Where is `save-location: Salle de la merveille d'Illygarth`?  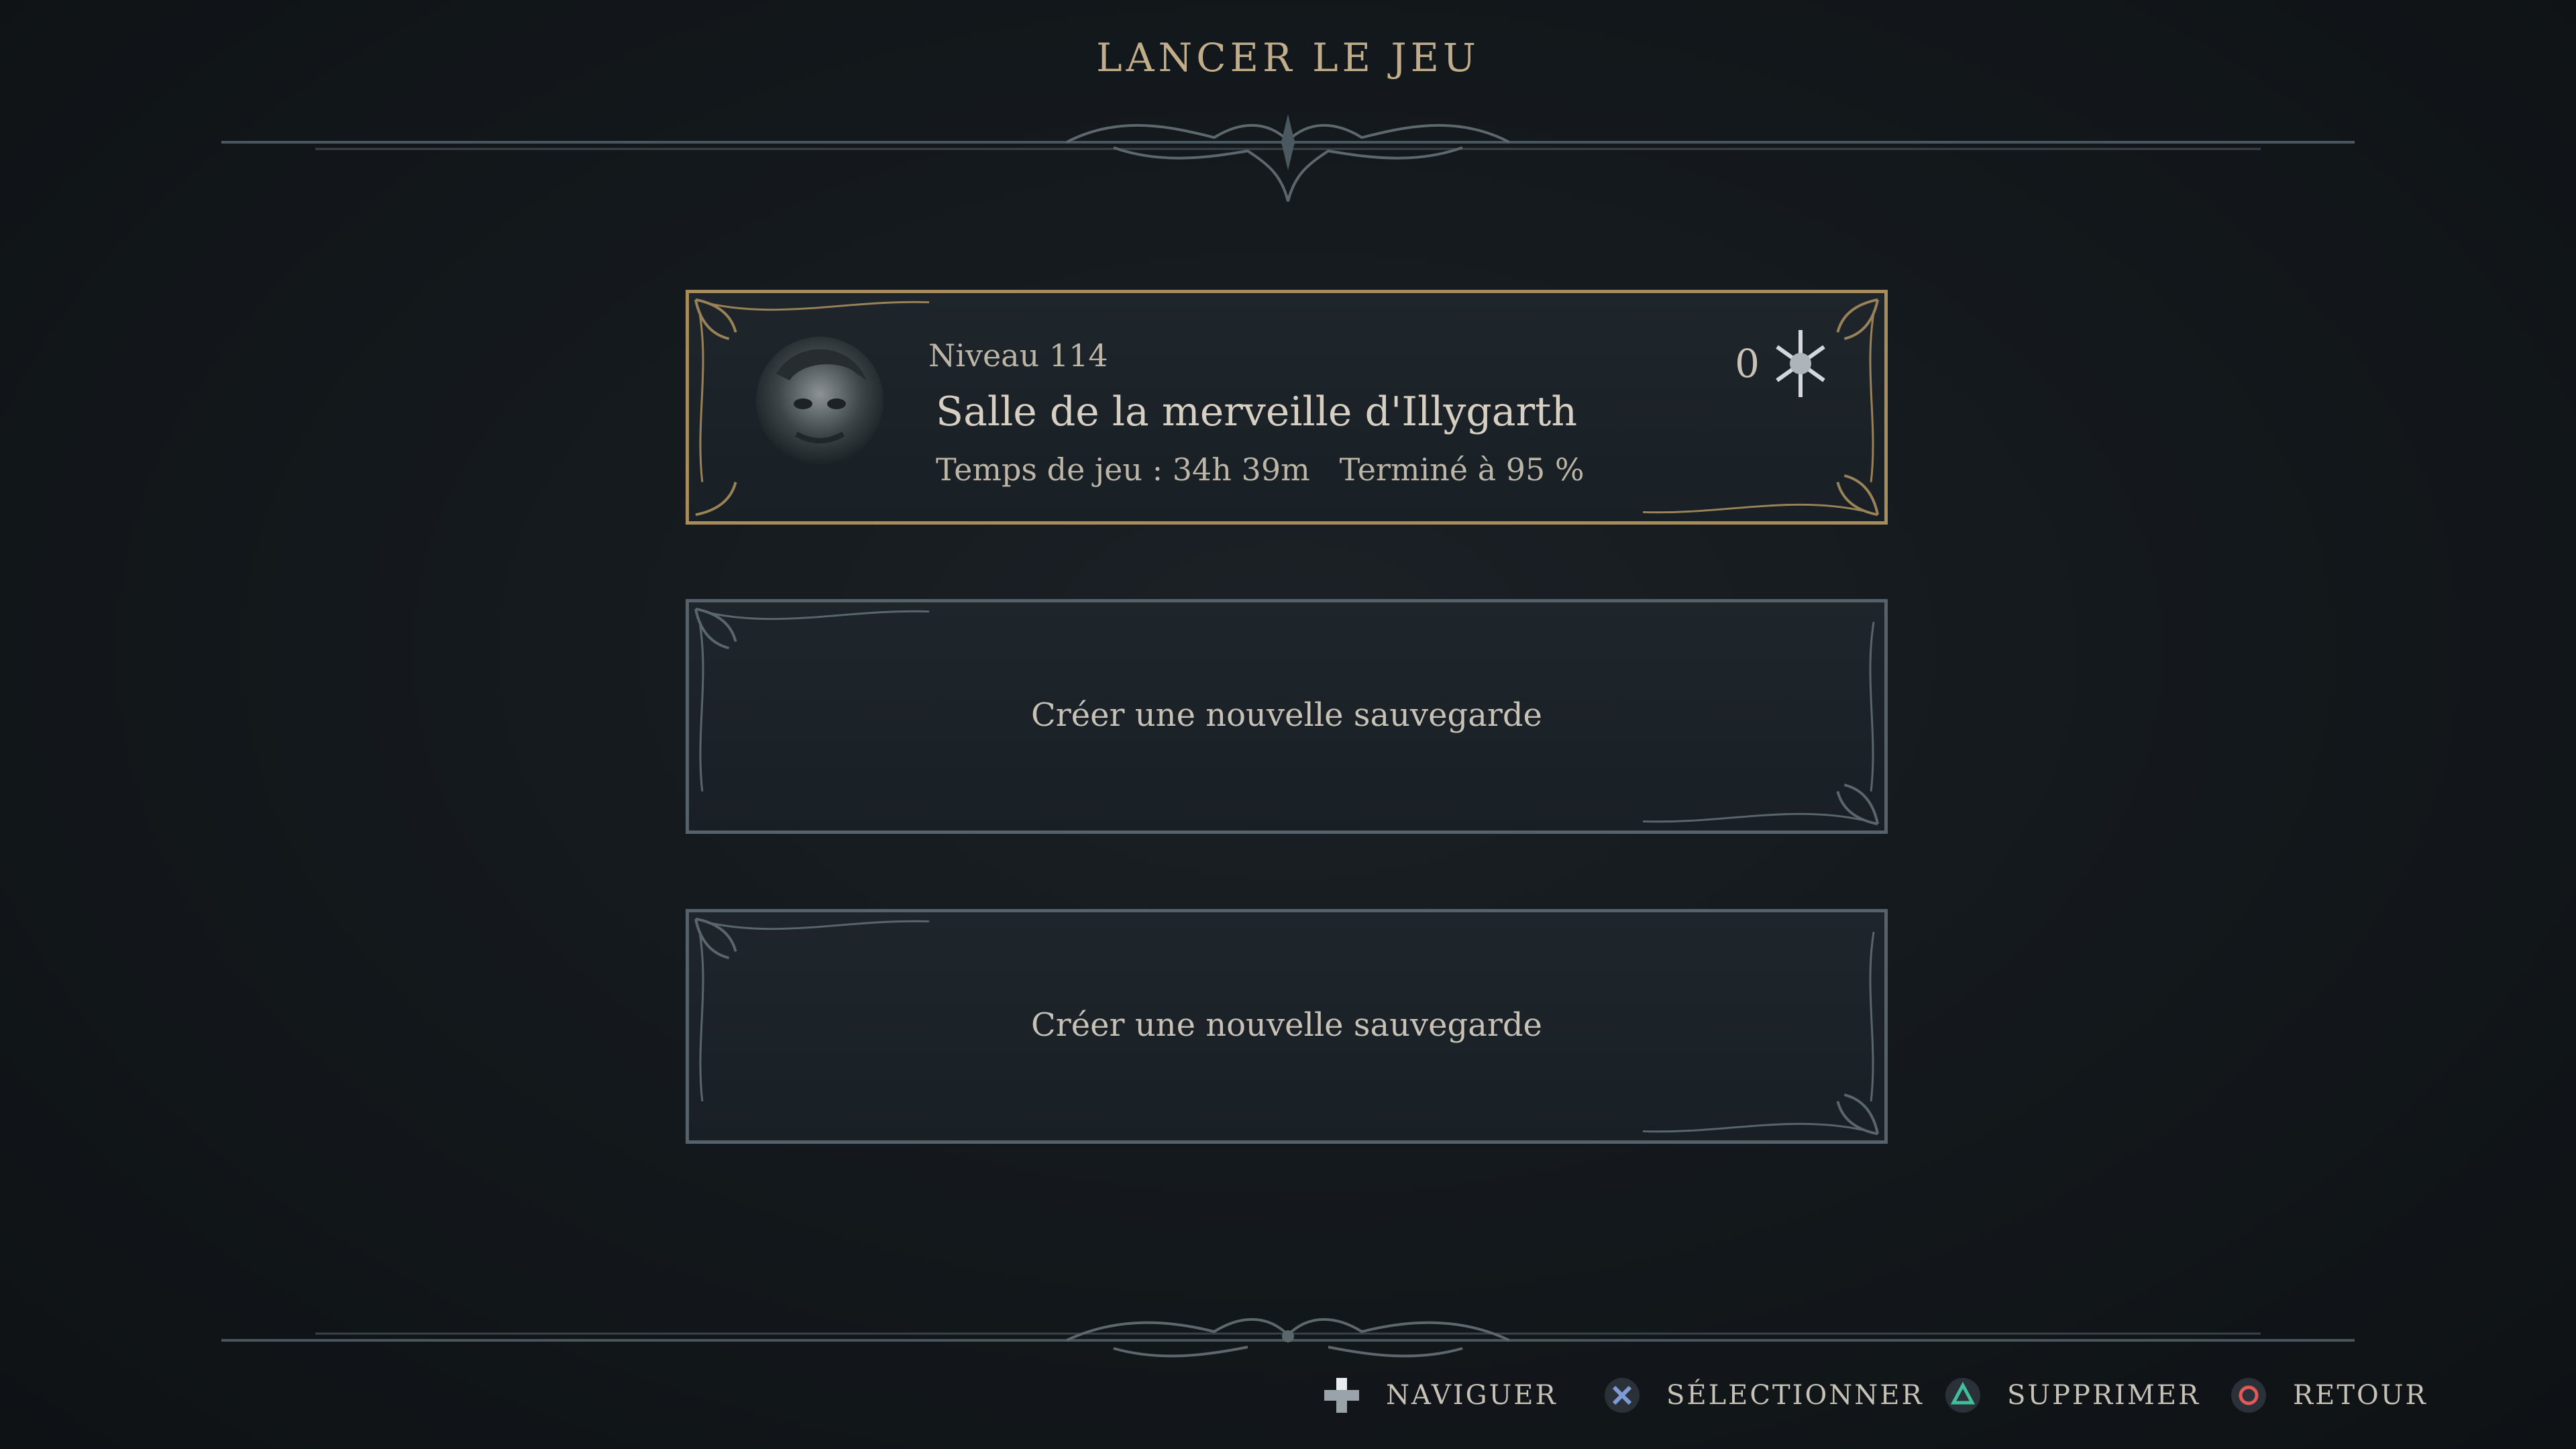 save-location: Salle de la merveille d'Illygarth is located at coordinates (1256, 411).